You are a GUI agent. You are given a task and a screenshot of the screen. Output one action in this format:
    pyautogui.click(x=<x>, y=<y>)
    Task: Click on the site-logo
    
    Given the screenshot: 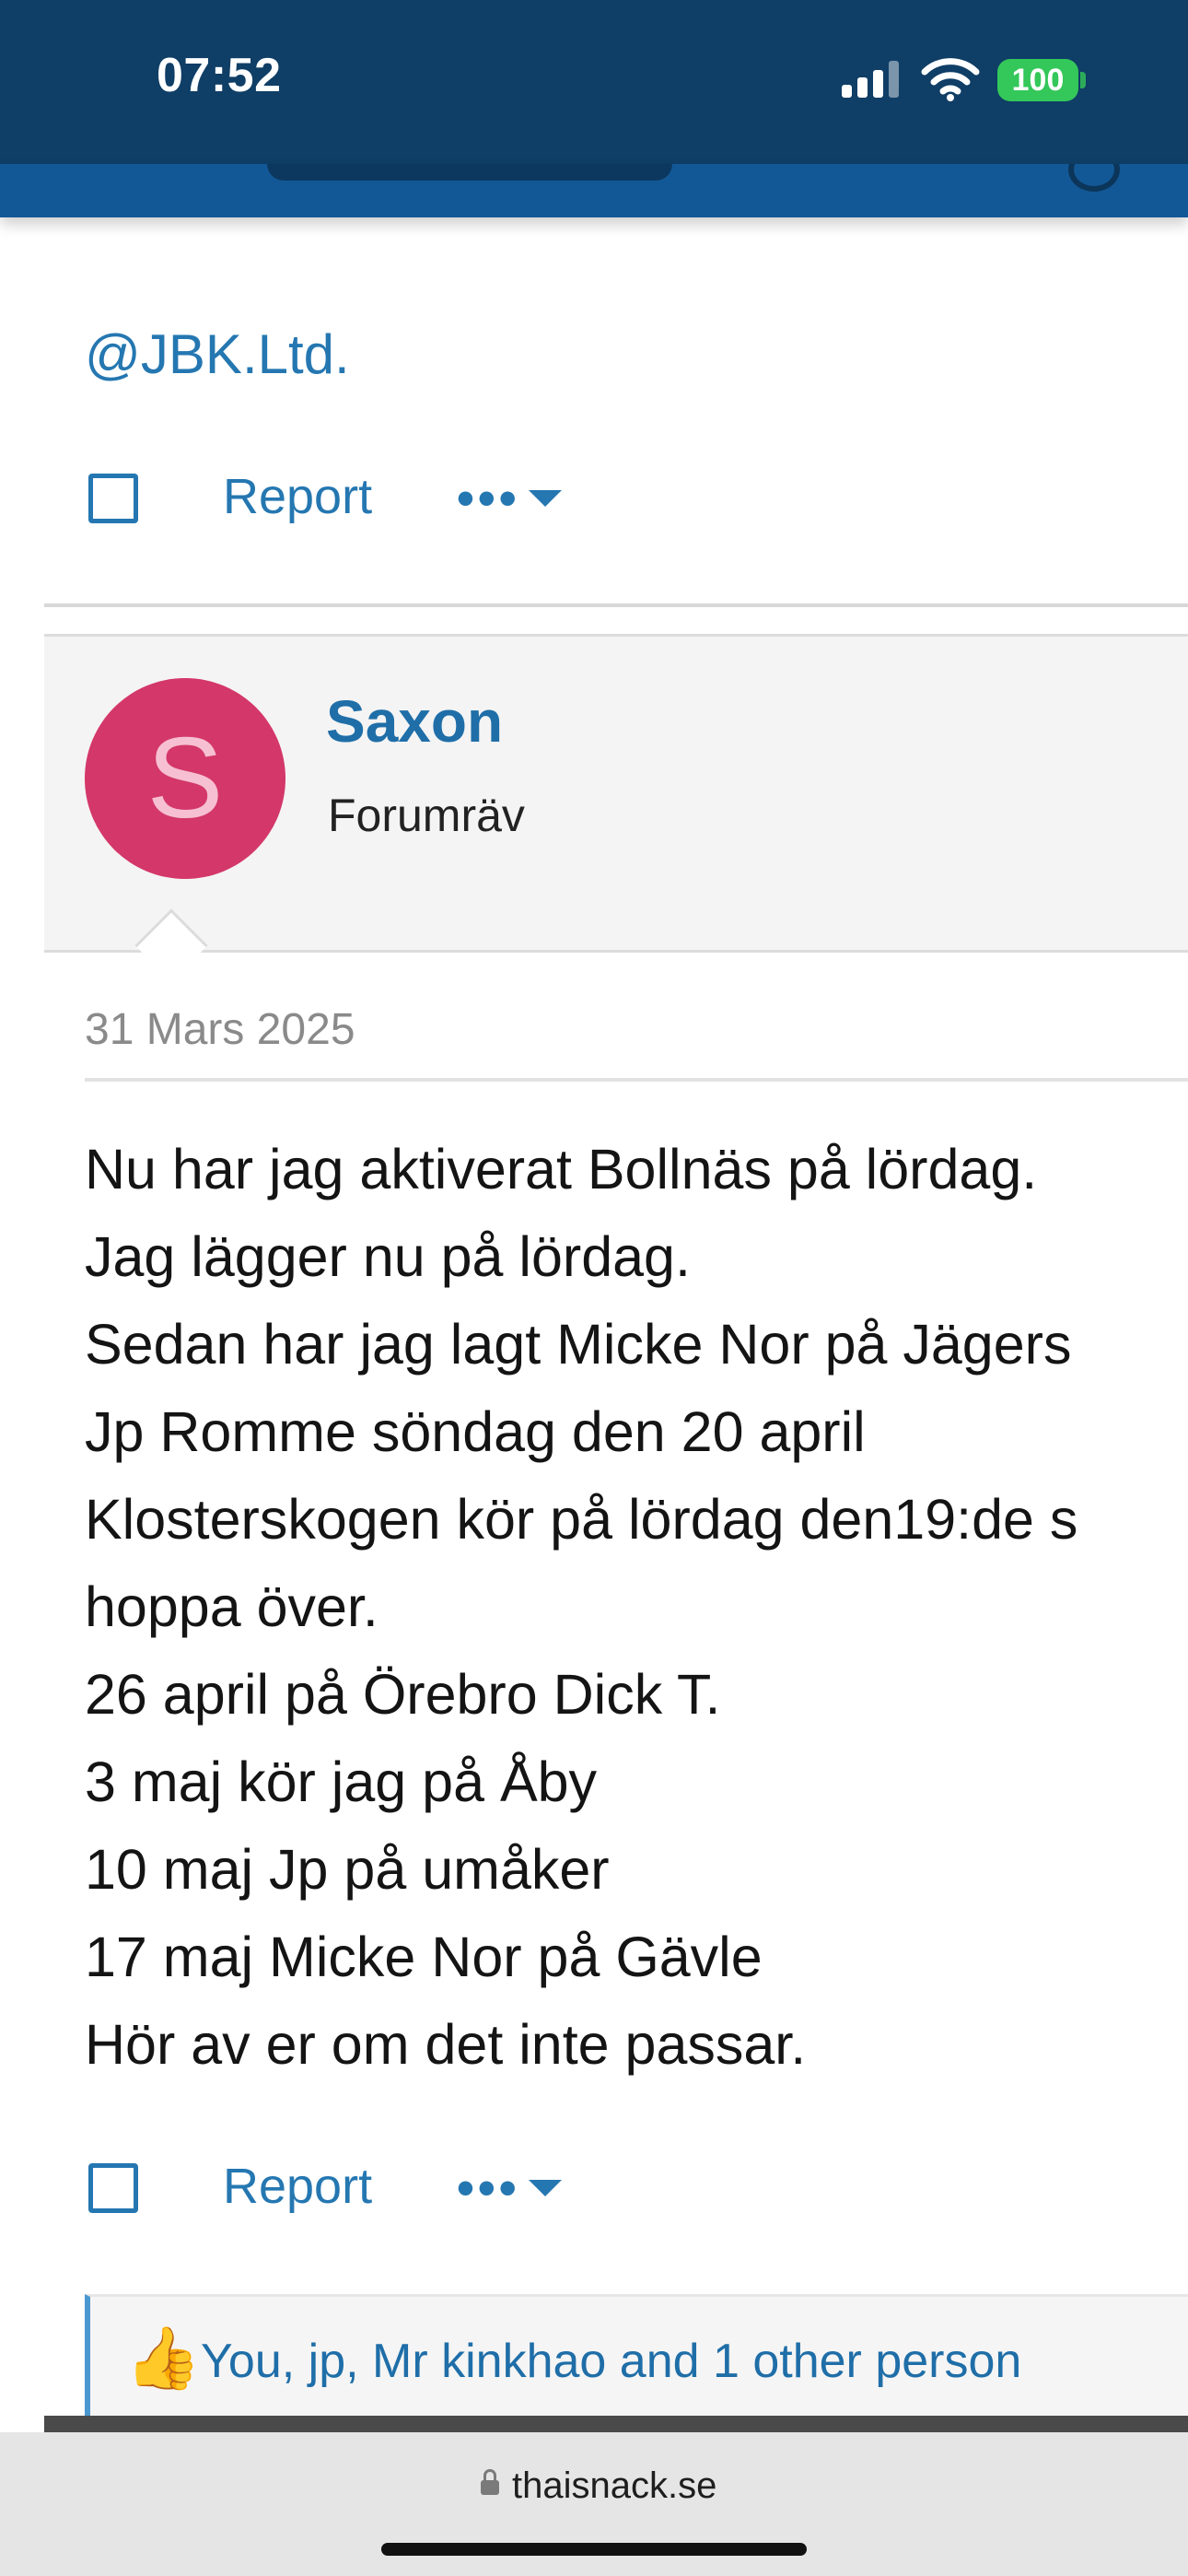 What is the action you would take?
    pyautogui.click(x=469, y=172)
    